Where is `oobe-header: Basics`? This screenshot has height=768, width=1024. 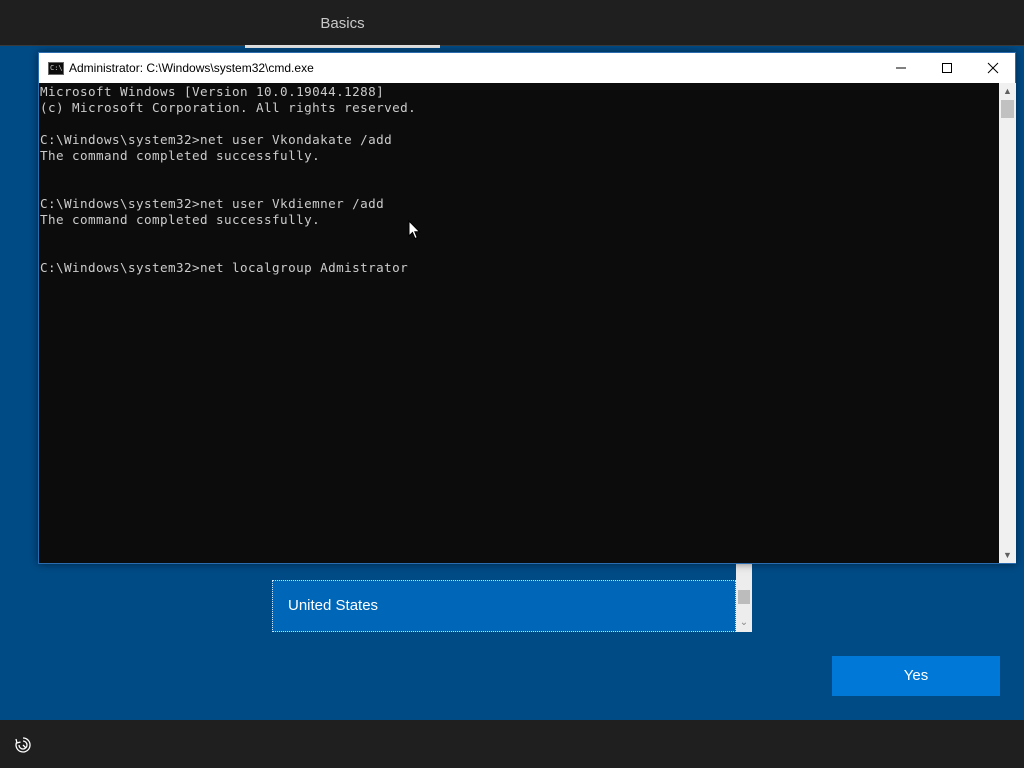 oobe-header: Basics is located at coordinates (512, 24).